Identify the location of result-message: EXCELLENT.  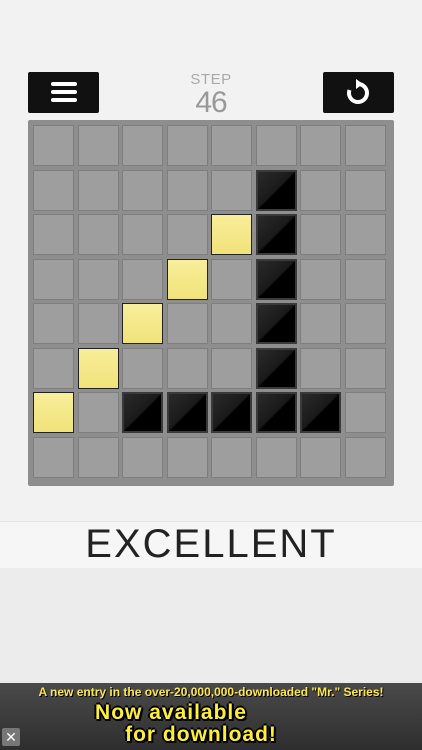
(211, 544).